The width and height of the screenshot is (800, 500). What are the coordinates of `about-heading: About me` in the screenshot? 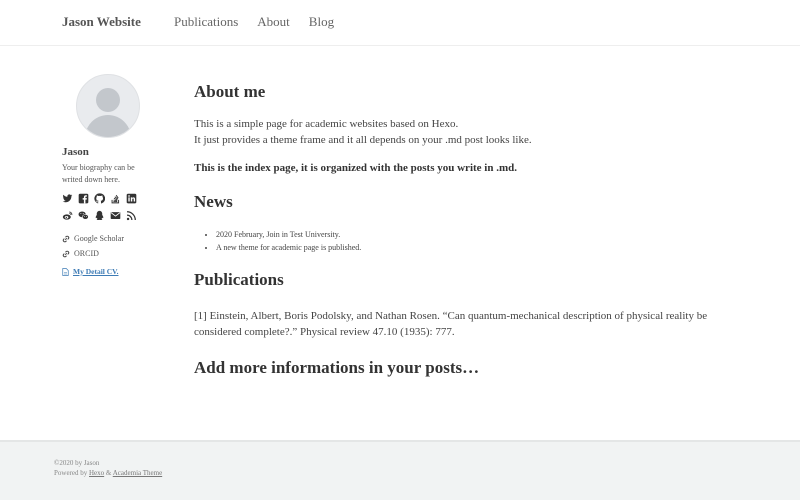 It's located at (230, 91).